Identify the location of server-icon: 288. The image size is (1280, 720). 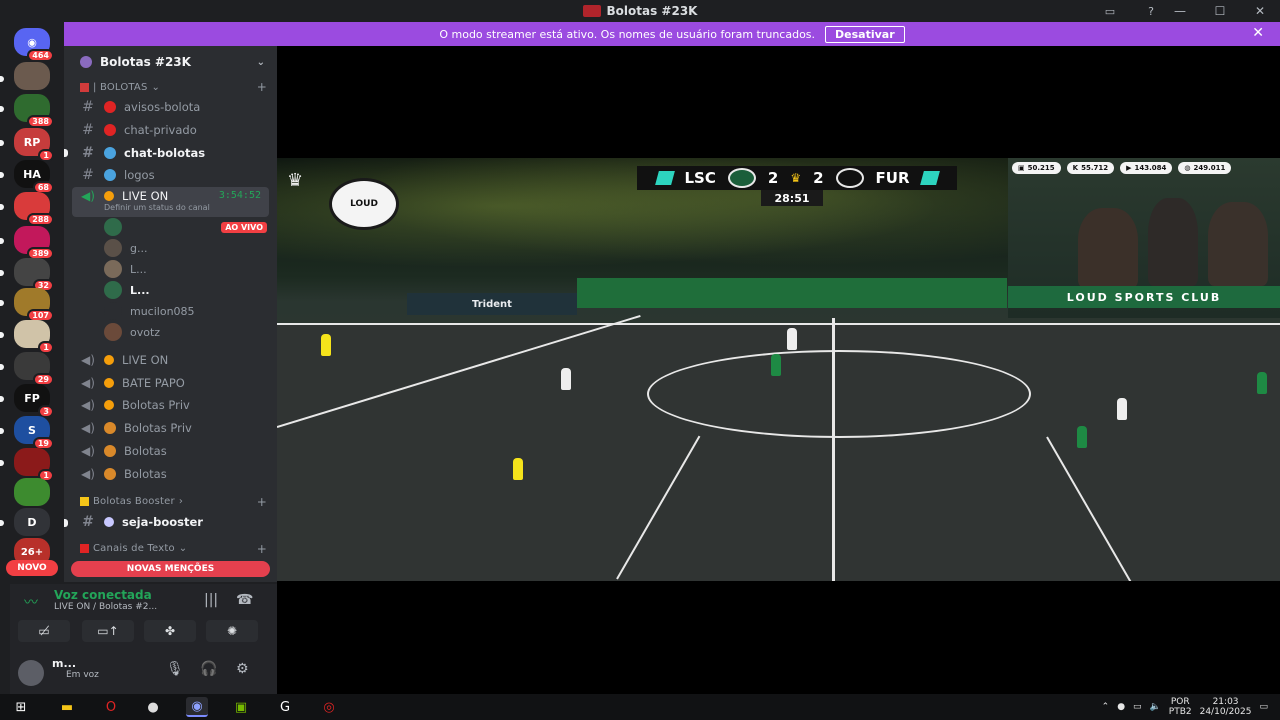
(34, 209).